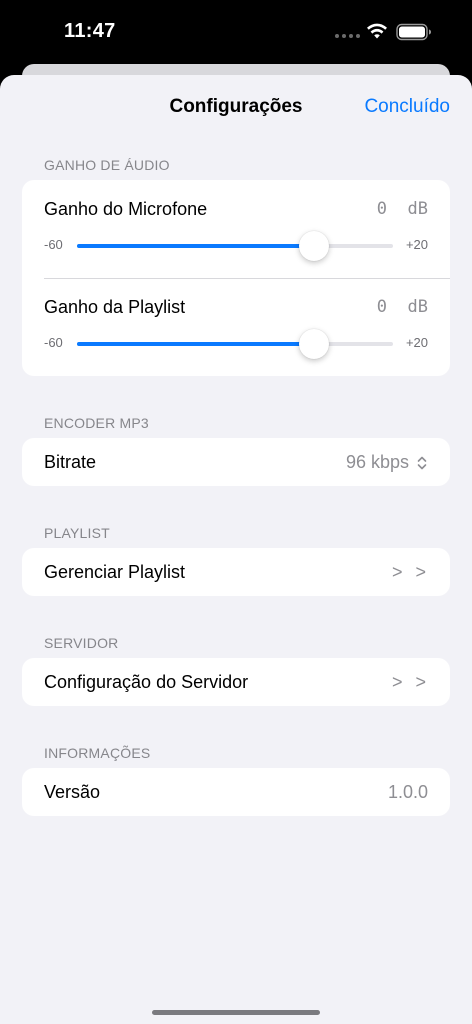  I want to click on bitrate-row: Bitrate 96 kbps, so click(236, 462).